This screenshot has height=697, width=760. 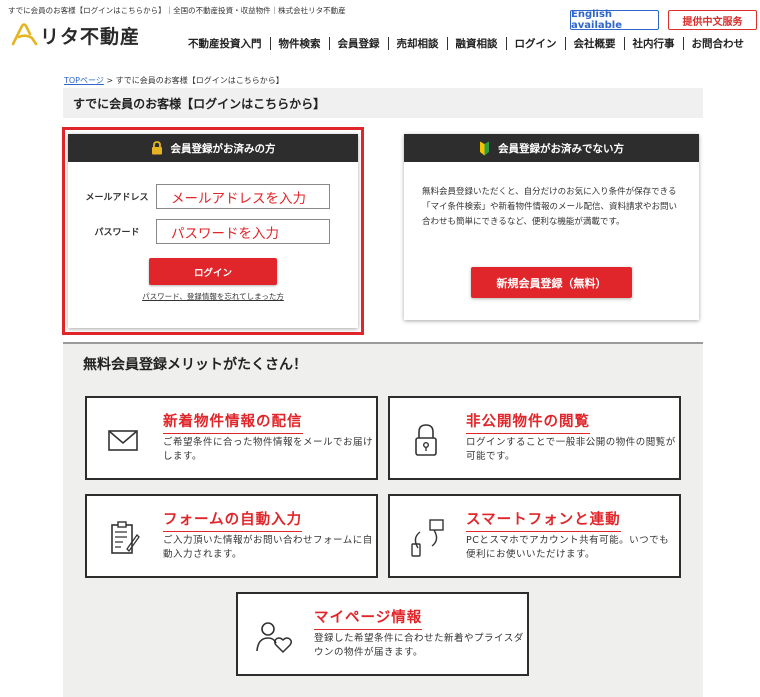 I want to click on email-field: メールアドレスを入力, so click(x=243, y=196).